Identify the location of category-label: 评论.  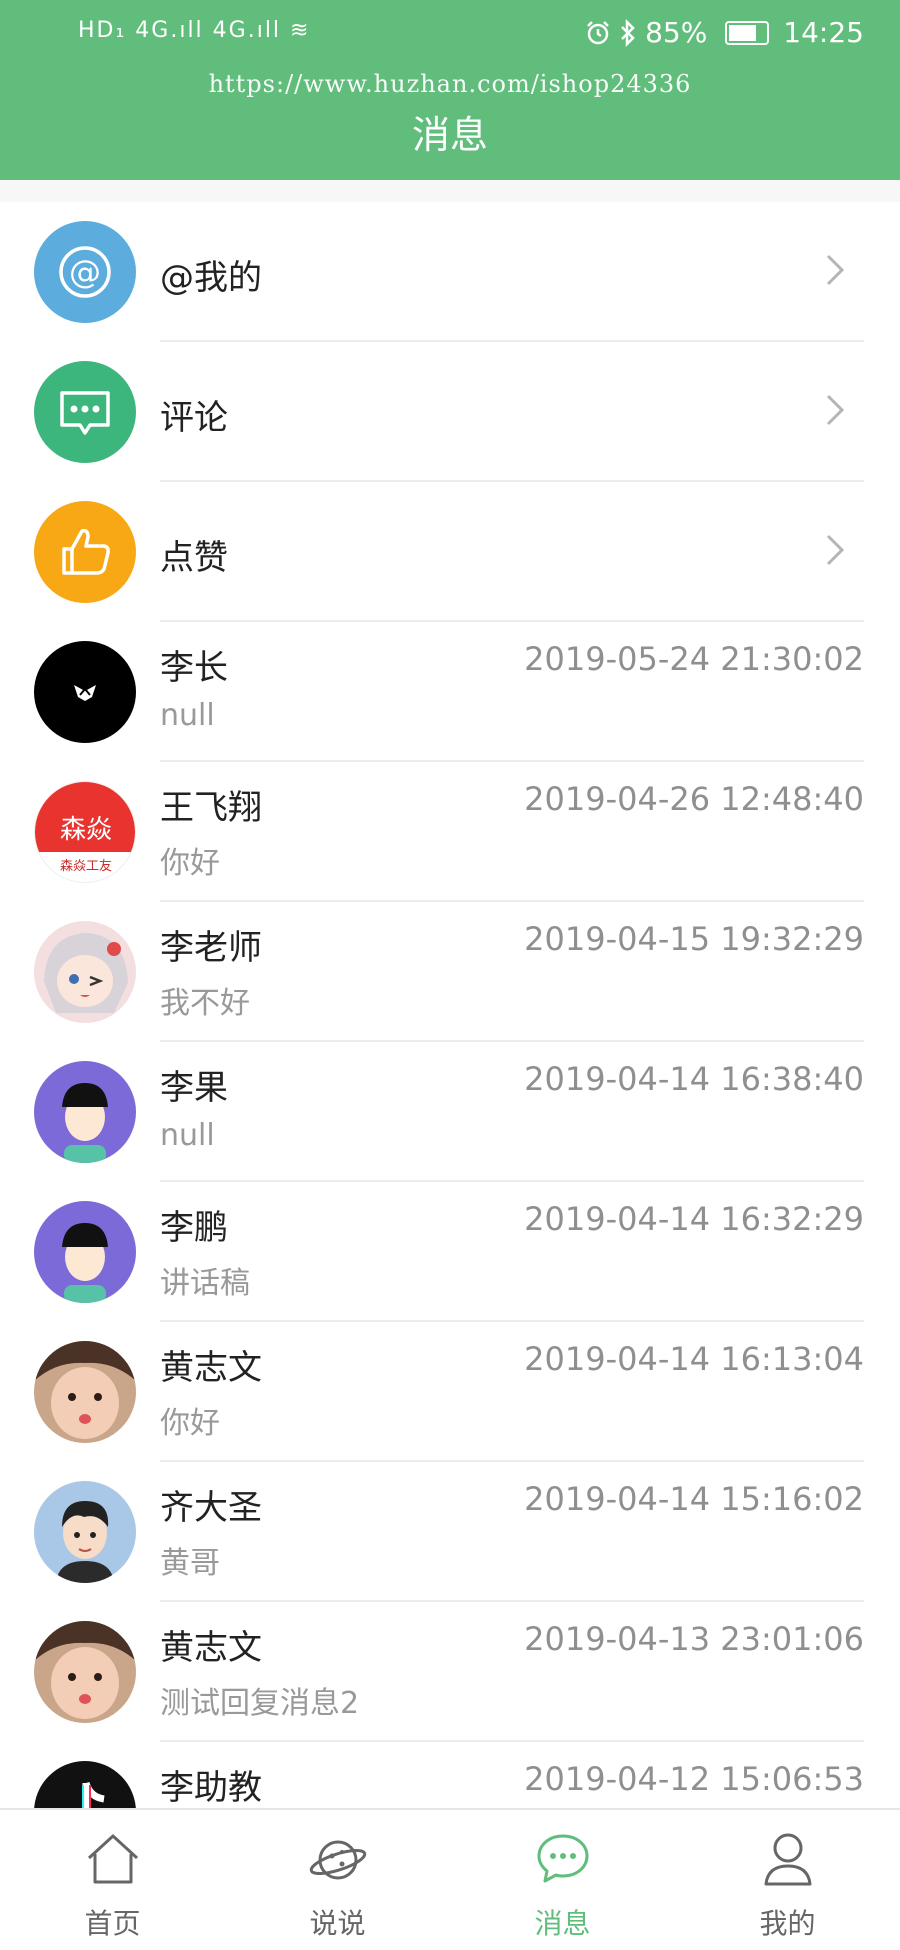
(194, 418).